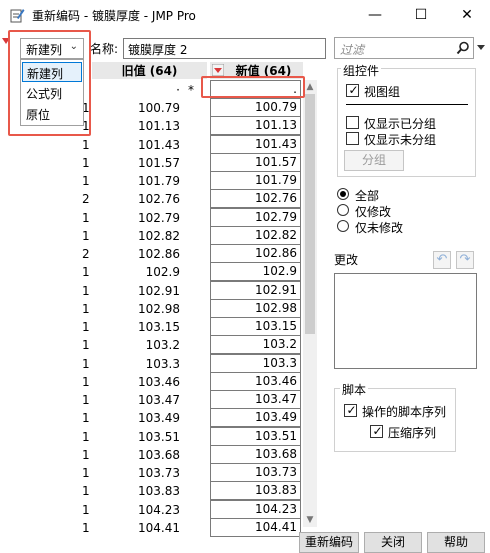 This screenshot has width=490, height=553. I want to click on compress-checkbox: ✓, so click(376, 431).